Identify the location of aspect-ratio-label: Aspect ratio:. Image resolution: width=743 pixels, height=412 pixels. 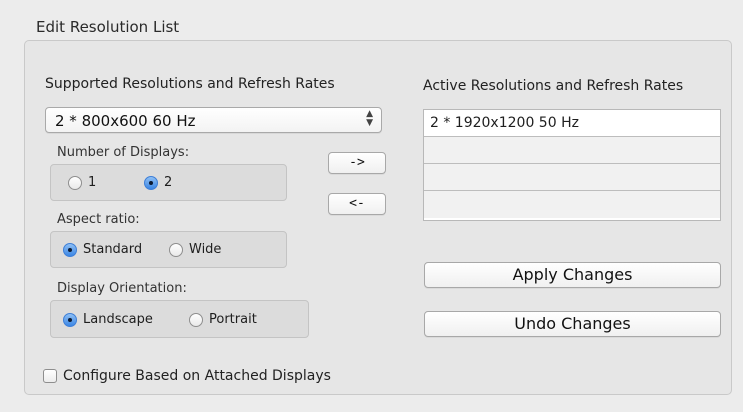
(98, 219).